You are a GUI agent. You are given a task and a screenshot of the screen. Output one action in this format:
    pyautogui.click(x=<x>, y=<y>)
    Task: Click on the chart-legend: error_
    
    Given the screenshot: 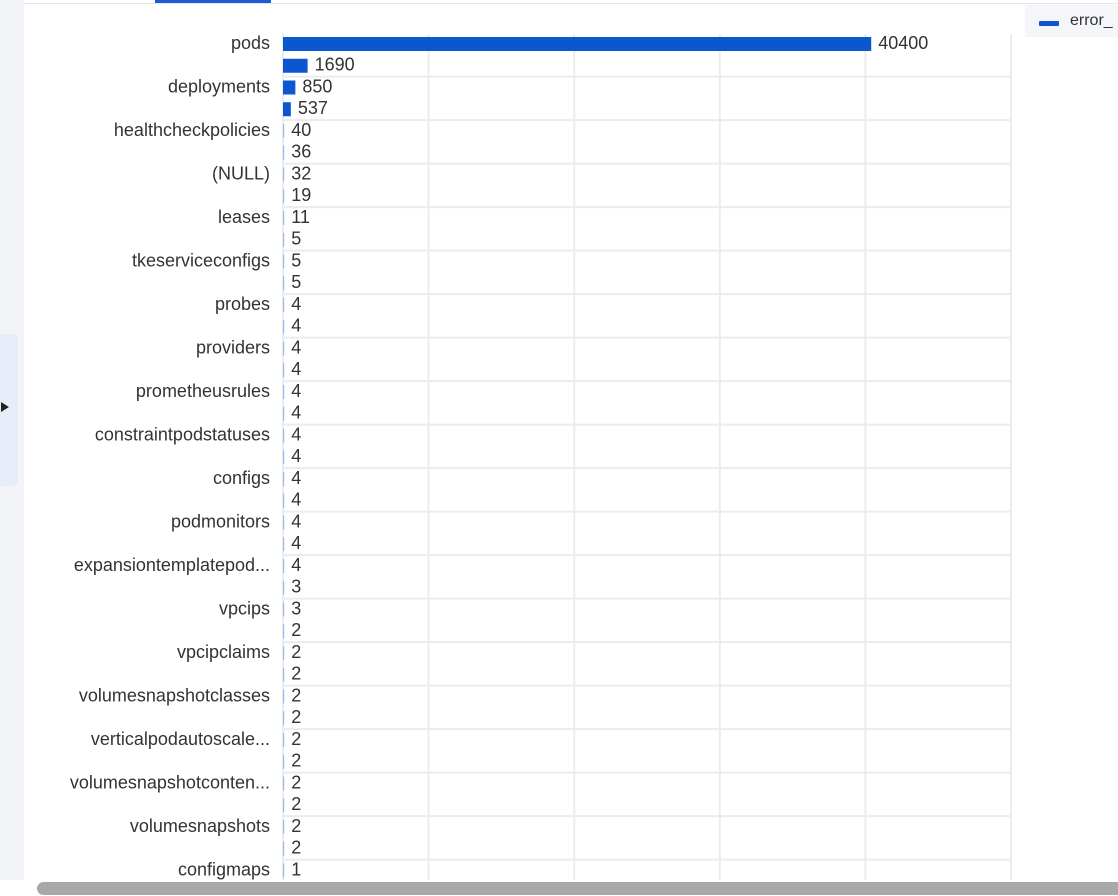 What is the action you would take?
    pyautogui.click(x=1071, y=21)
    